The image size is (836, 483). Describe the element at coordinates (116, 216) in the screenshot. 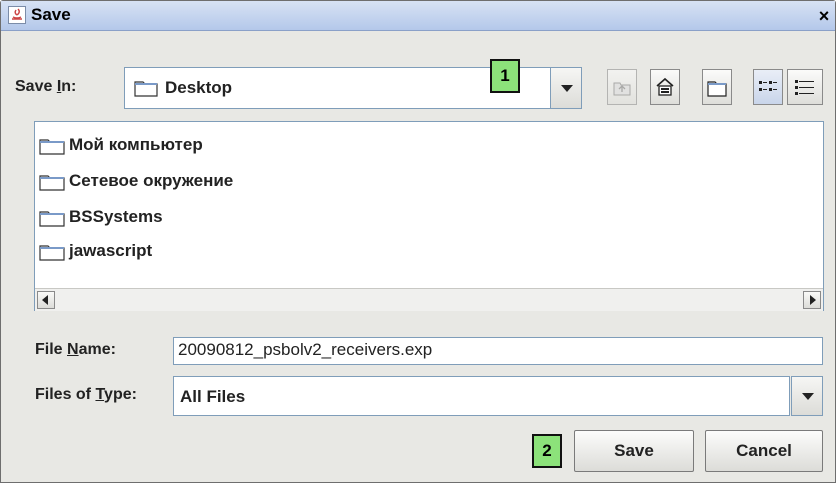

I see `list-item-label: BSSystems` at that location.